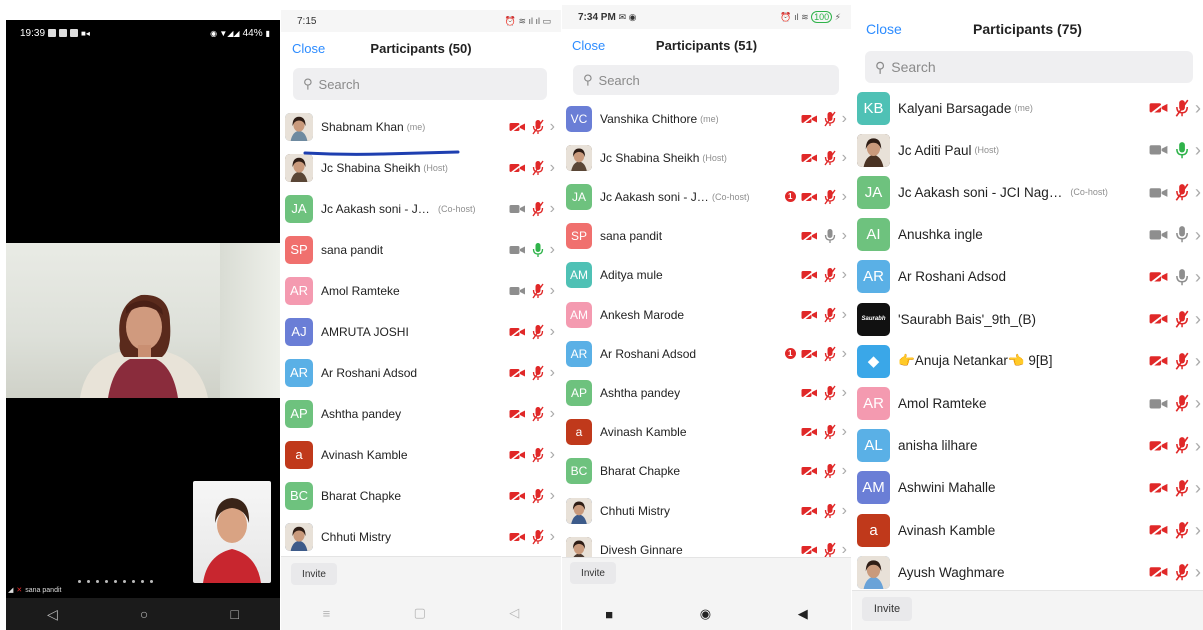 This screenshot has width=1203, height=630. I want to click on participant-row: Saurabh 'Saurabh Bais'_9th_(B) ›, so click(1027, 319).